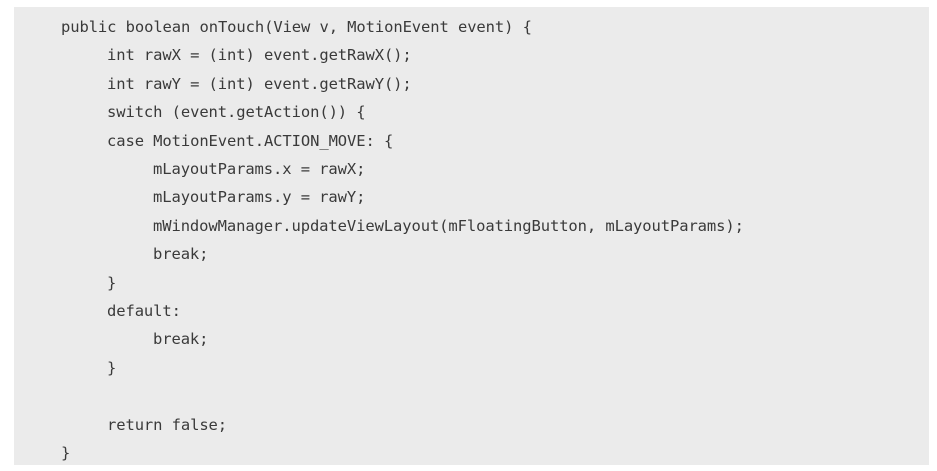 The image size is (937, 471). Describe the element at coordinates (250, 140) in the screenshot. I see `code-line-5: case MotionEvent.ACTION_MOVE: {` at that location.